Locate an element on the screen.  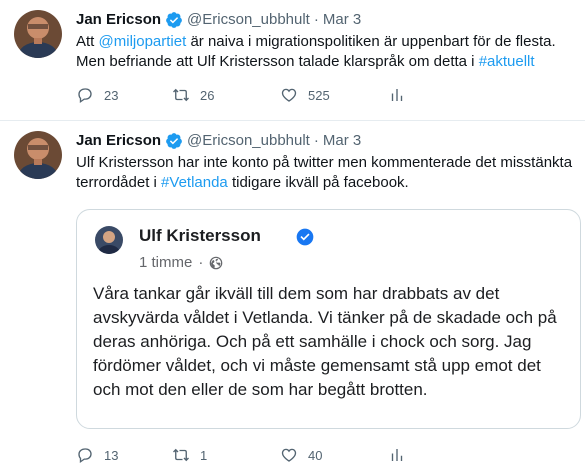
reply-button: 13 is located at coordinates (124, 455).